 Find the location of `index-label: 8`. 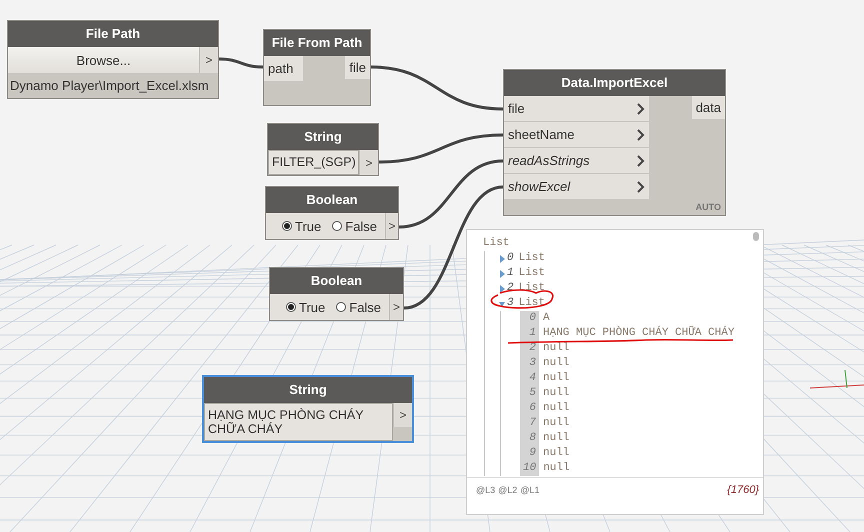

index-label: 8 is located at coordinates (529, 438).